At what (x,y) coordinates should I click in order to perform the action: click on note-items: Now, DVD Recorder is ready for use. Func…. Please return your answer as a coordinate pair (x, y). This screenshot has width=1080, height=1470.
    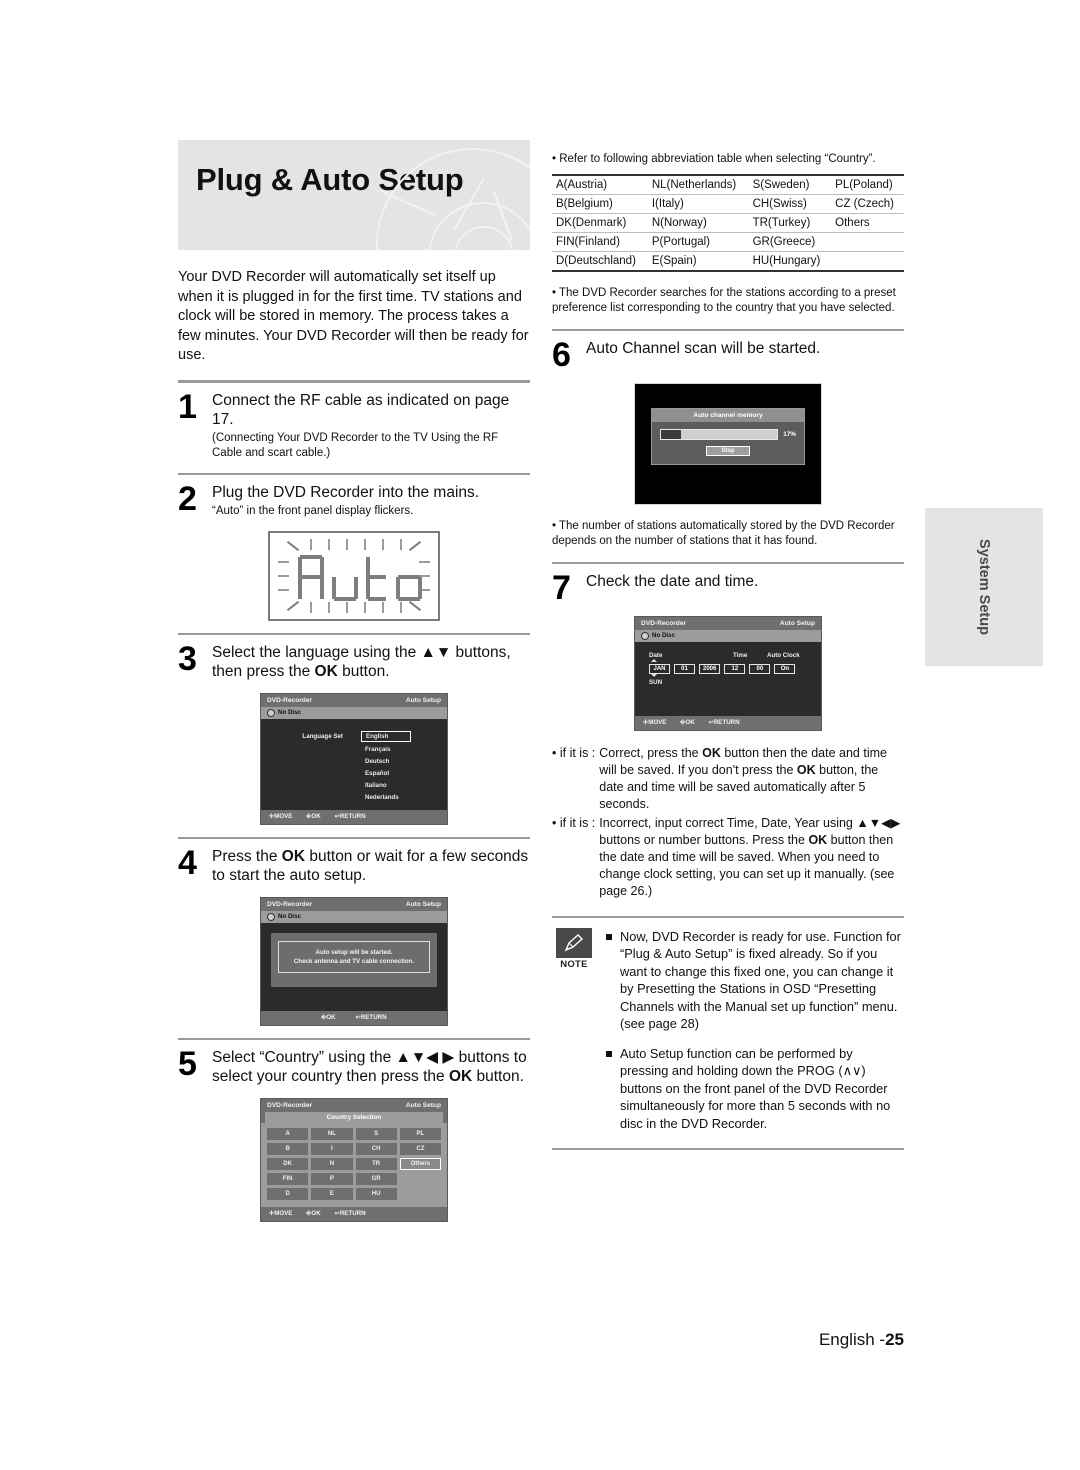
    Looking at the image, I should click on (755, 1036).